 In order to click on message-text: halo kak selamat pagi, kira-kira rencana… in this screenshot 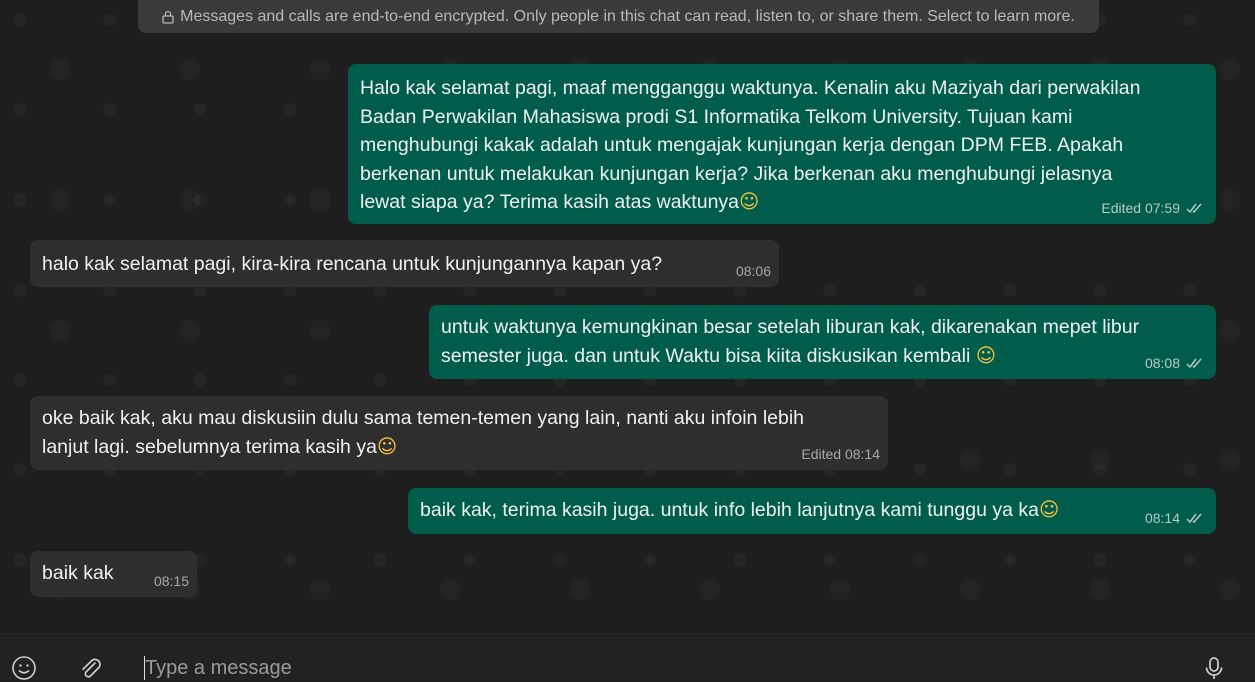, I will do `click(352, 264)`.